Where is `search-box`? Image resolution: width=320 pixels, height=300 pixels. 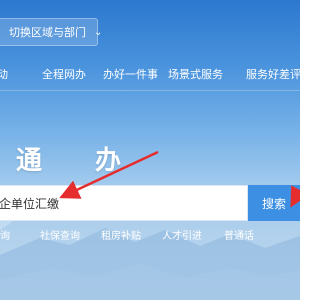 search-box is located at coordinates (124, 203).